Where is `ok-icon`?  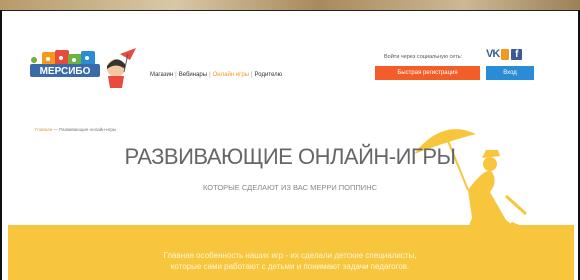
ok-icon is located at coordinates (505, 54).